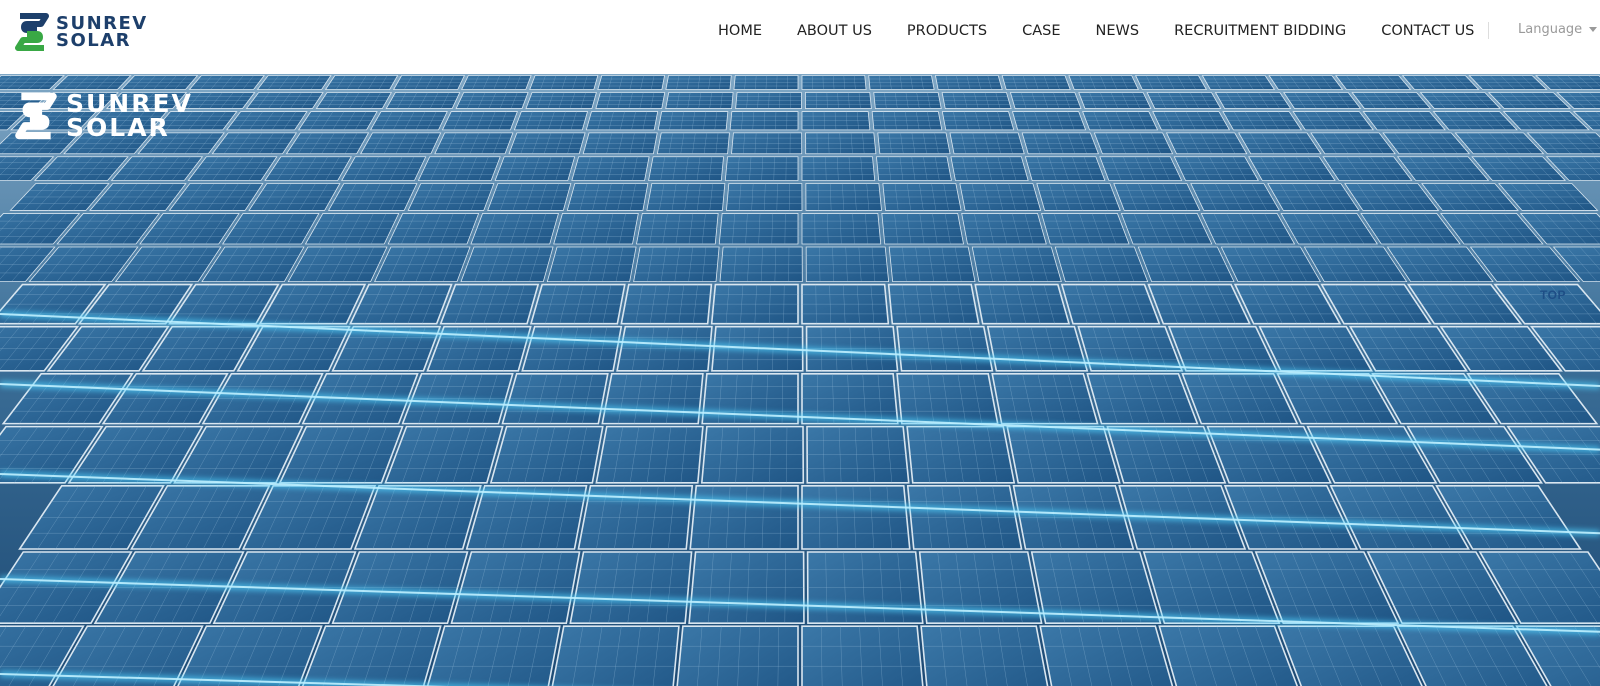 The width and height of the screenshot is (1600, 686). What do you see at coordinates (36, 116) in the screenshot?
I see `sunrev-logo-icon-white` at bounding box center [36, 116].